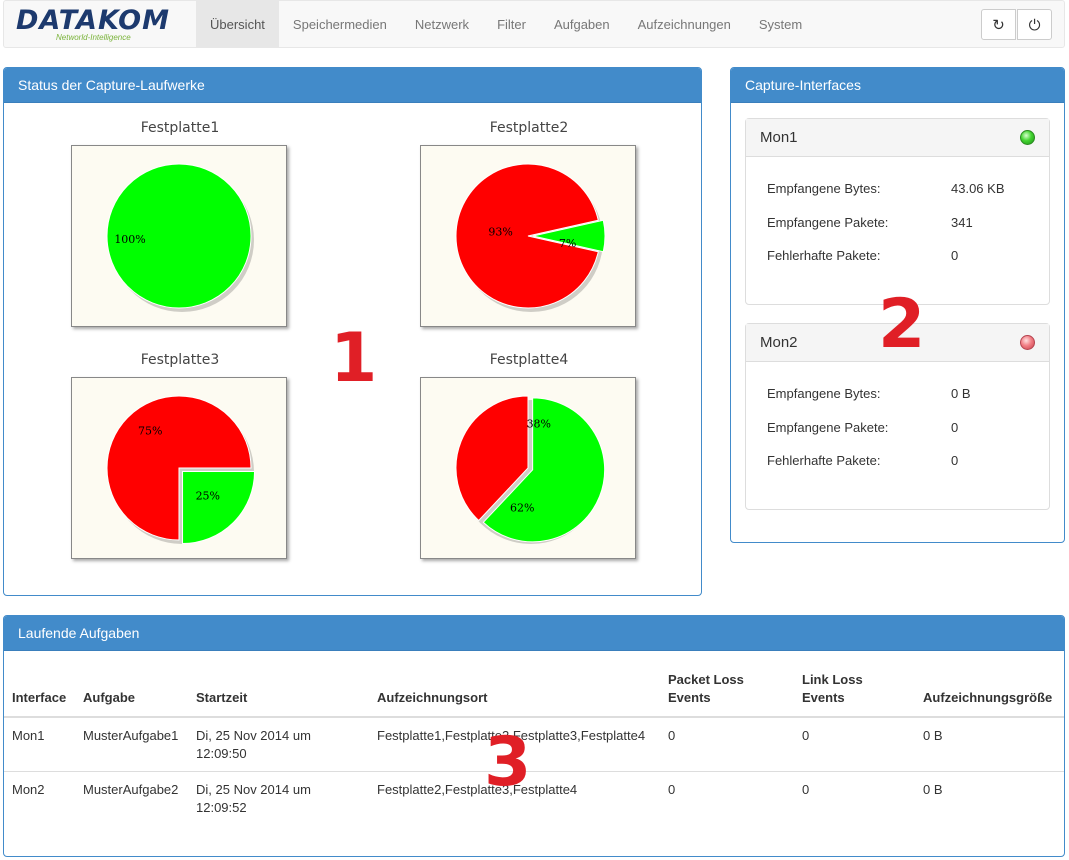 The width and height of the screenshot is (1069, 860). What do you see at coordinates (897, 232) in the screenshot?
I see `stat-row: Empfangene Pakete: 341` at bounding box center [897, 232].